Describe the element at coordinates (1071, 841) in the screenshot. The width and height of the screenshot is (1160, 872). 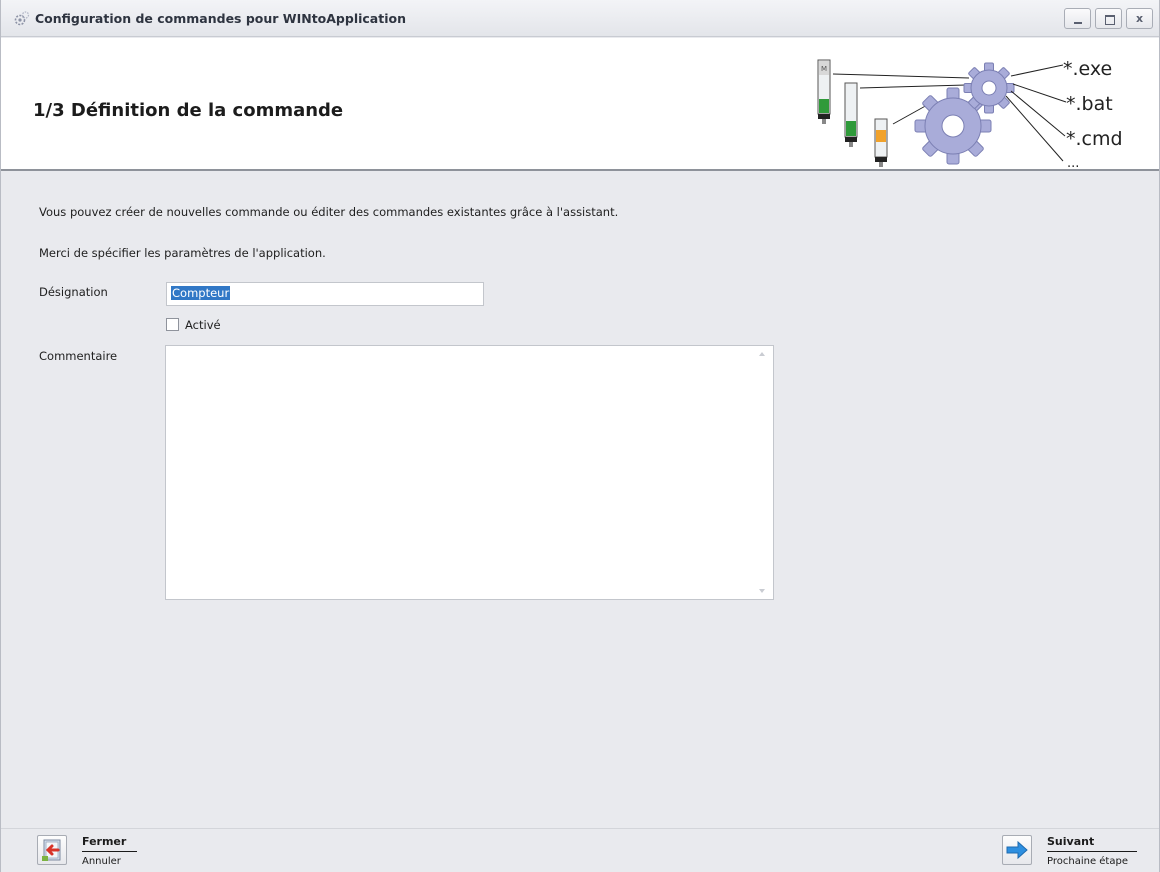
I see `next-button-label: Suivant` at that location.